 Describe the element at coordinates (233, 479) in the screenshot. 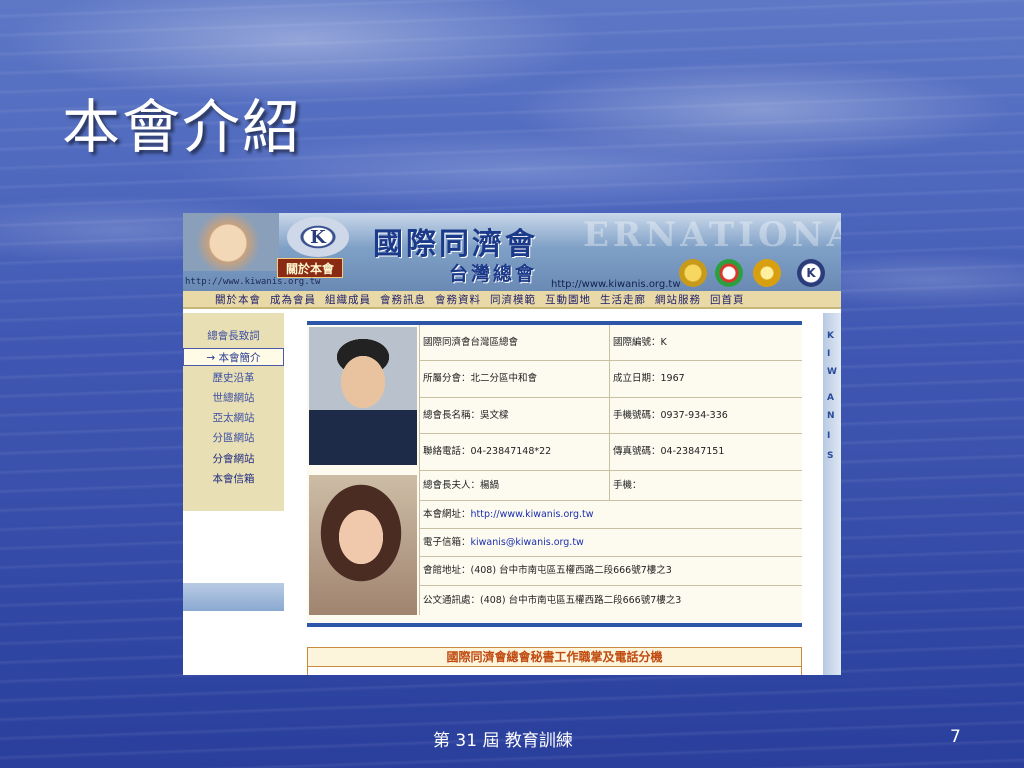

I see `sidebar-item-mailbox: 本會信箱` at that location.